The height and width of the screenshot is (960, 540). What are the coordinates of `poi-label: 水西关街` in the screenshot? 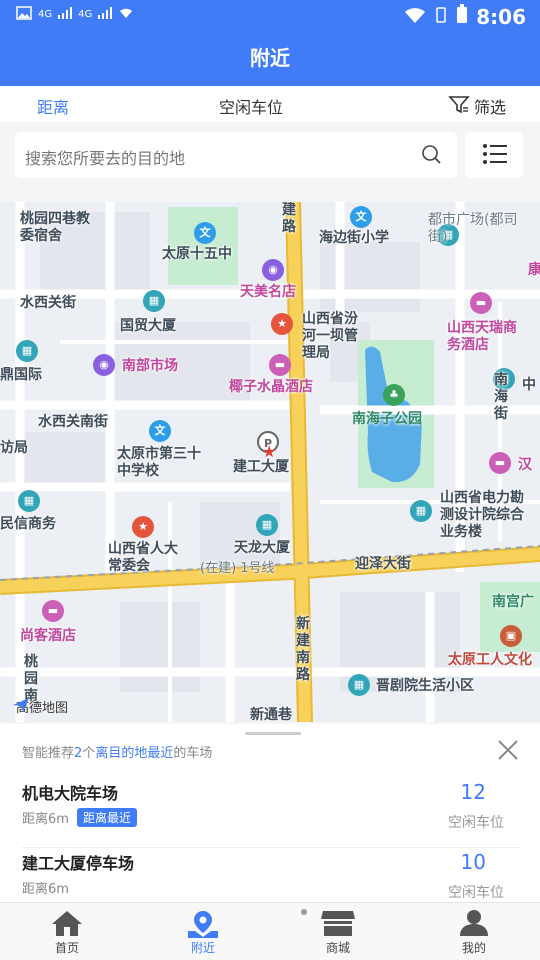 It's located at (48, 303).